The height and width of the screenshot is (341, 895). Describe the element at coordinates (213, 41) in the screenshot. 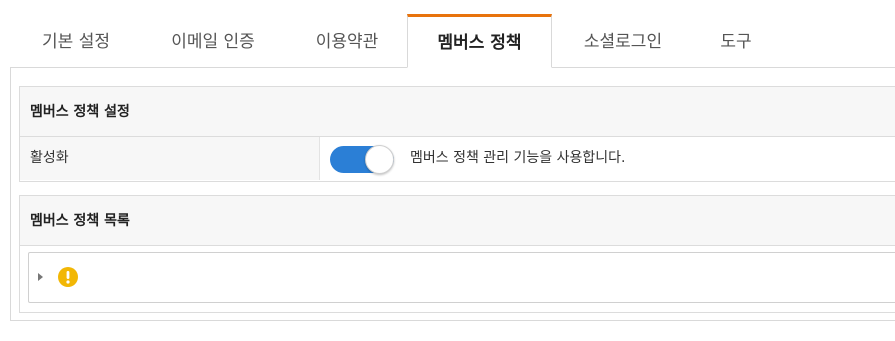

I see `tab-email-verification: 이메일 인증` at that location.